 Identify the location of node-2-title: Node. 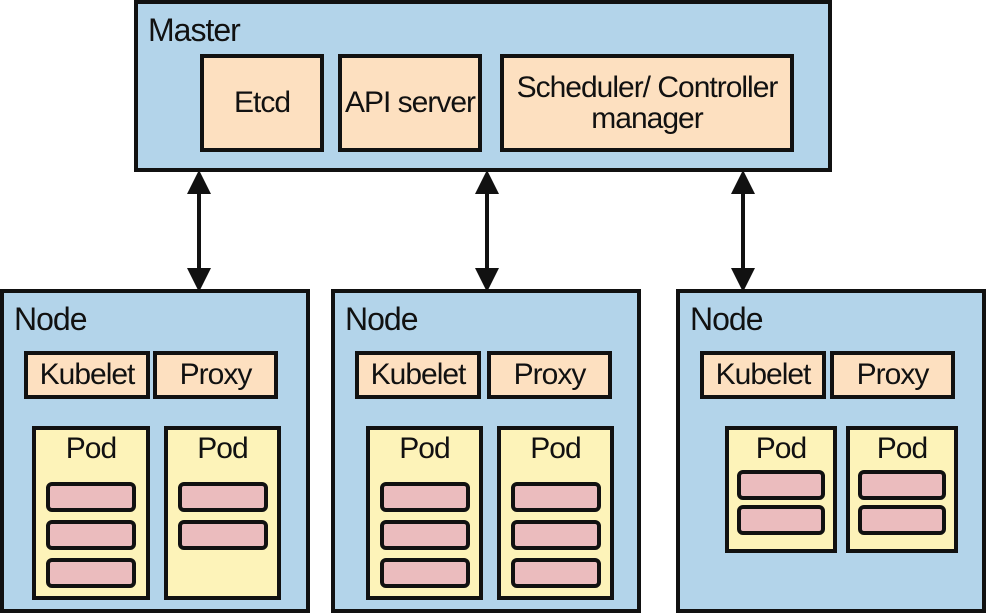
(381, 319).